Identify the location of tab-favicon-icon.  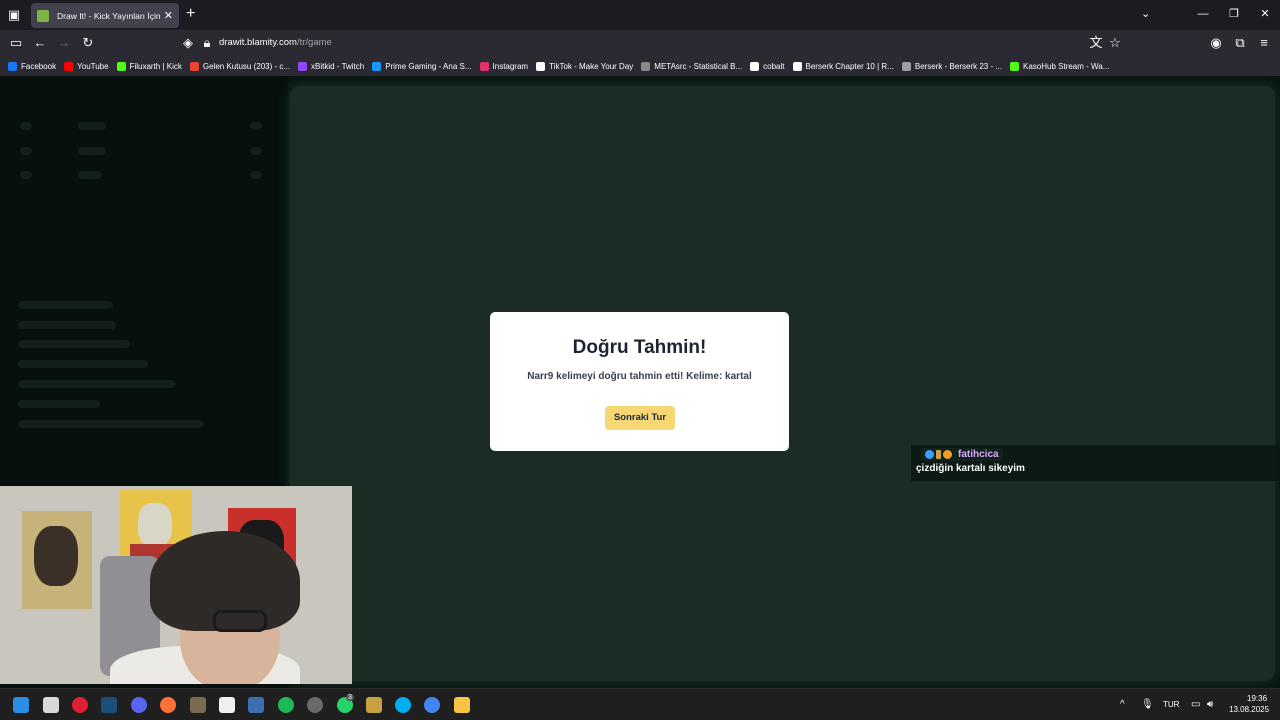
(43, 15).